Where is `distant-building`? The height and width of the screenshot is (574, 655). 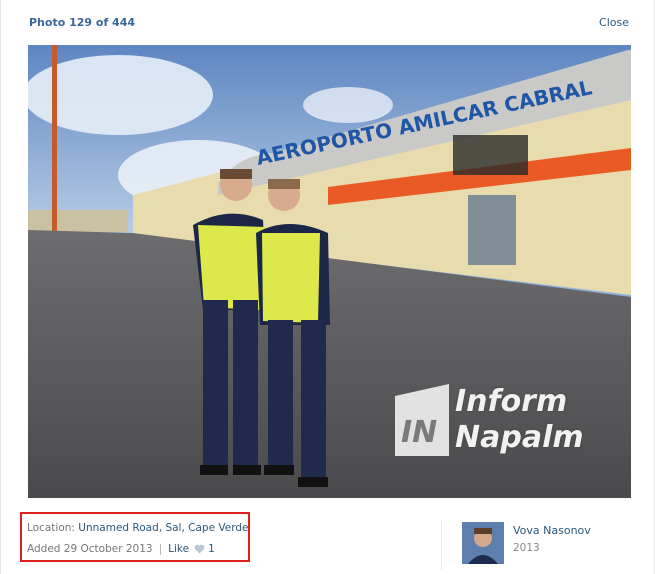 distant-building is located at coordinates (78, 221).